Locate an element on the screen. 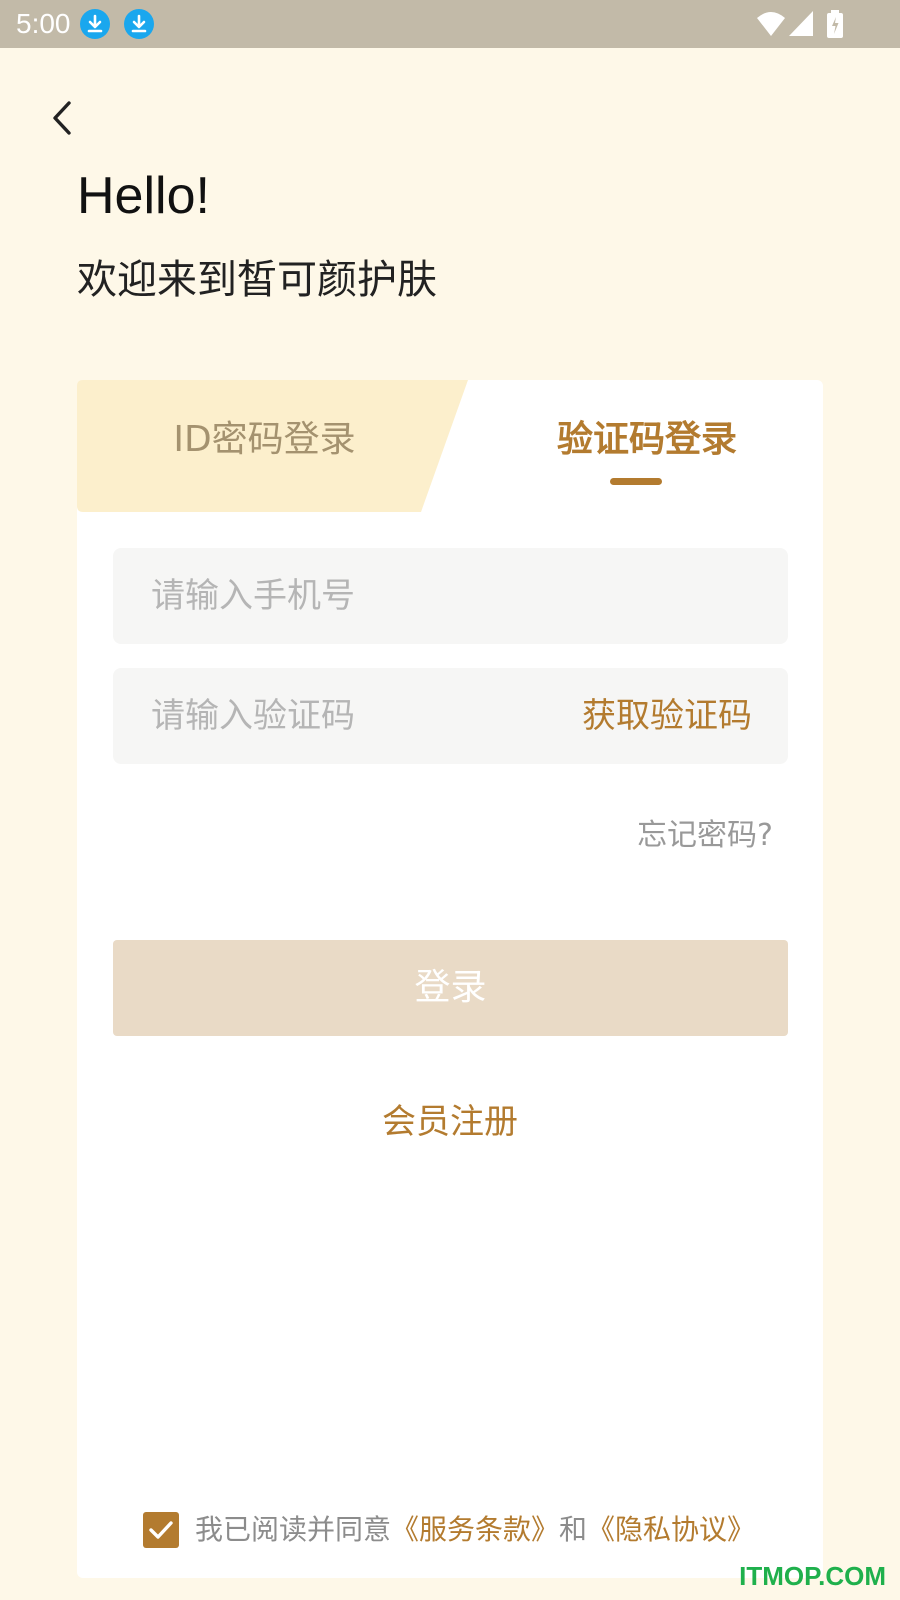 This screenshot has height=1600, width=900. agreement-conjunction: 和 is located at coordinates (573, 1529).